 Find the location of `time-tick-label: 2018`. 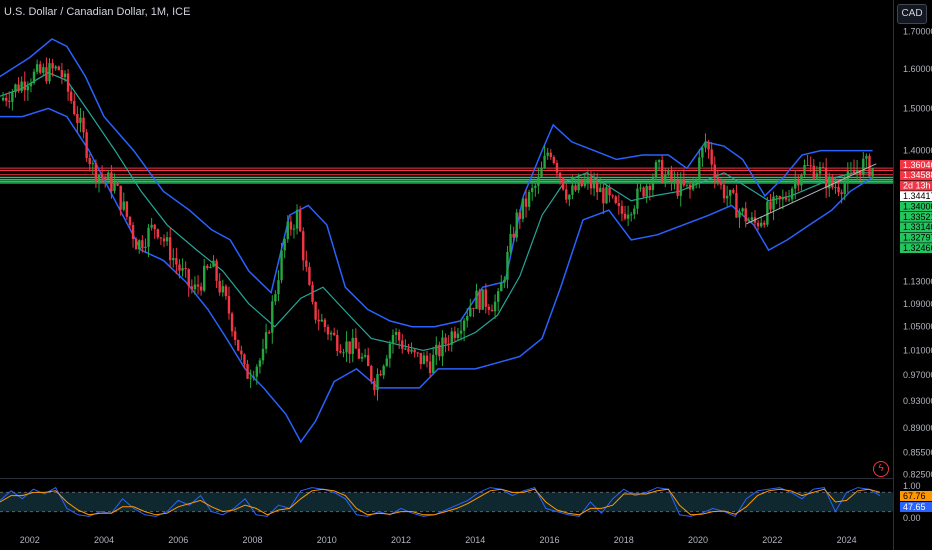

time-tick-label: 2018 is located at coordinates (624, 540).